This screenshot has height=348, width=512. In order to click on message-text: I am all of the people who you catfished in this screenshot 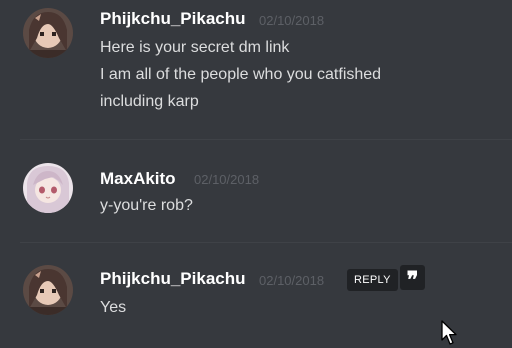, I will do `click(241, 74)`.